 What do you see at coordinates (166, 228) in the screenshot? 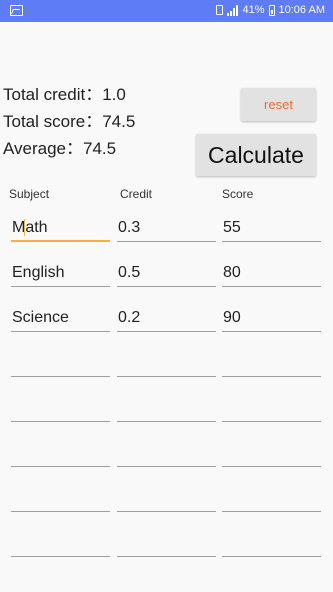
I see `credit-input: 0.3` at bounding box center [166, 228].